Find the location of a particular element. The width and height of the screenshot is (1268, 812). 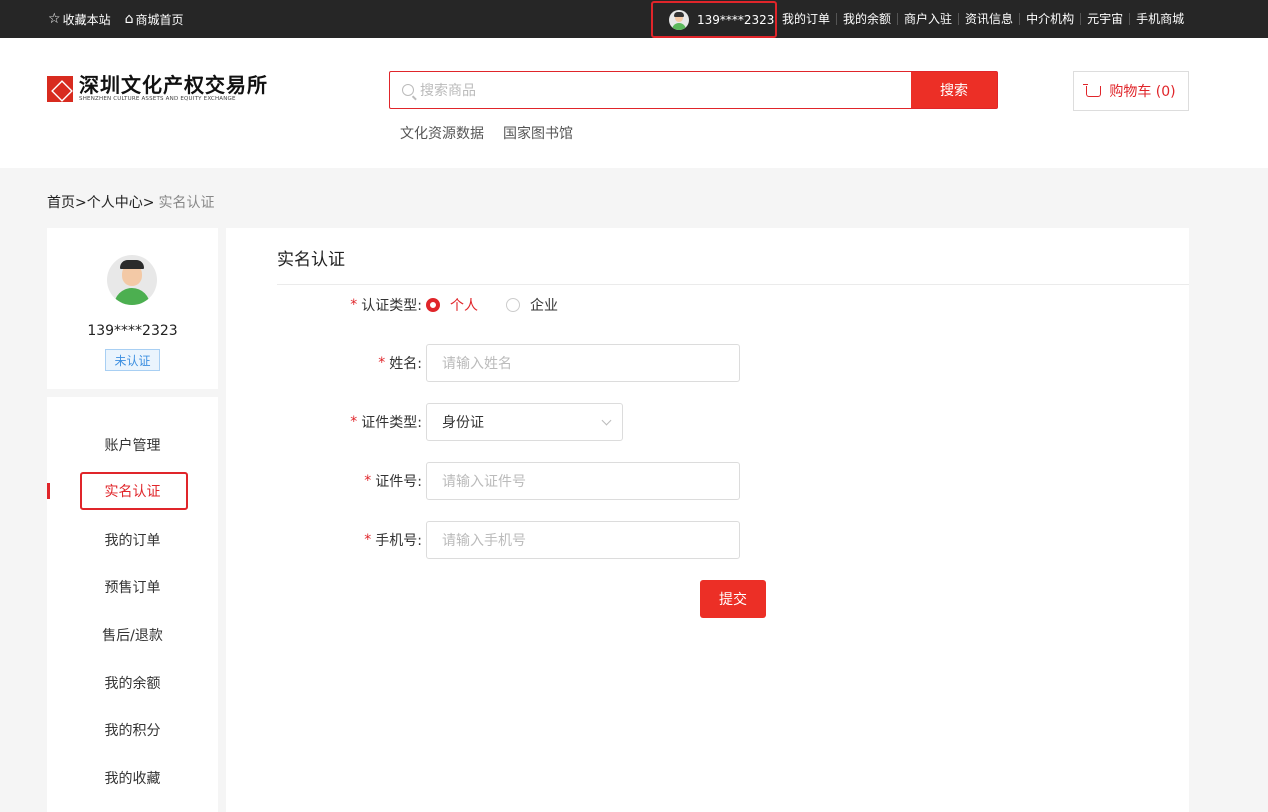

breadcrumb-home: 首页> is located at coordinates (67, 202).